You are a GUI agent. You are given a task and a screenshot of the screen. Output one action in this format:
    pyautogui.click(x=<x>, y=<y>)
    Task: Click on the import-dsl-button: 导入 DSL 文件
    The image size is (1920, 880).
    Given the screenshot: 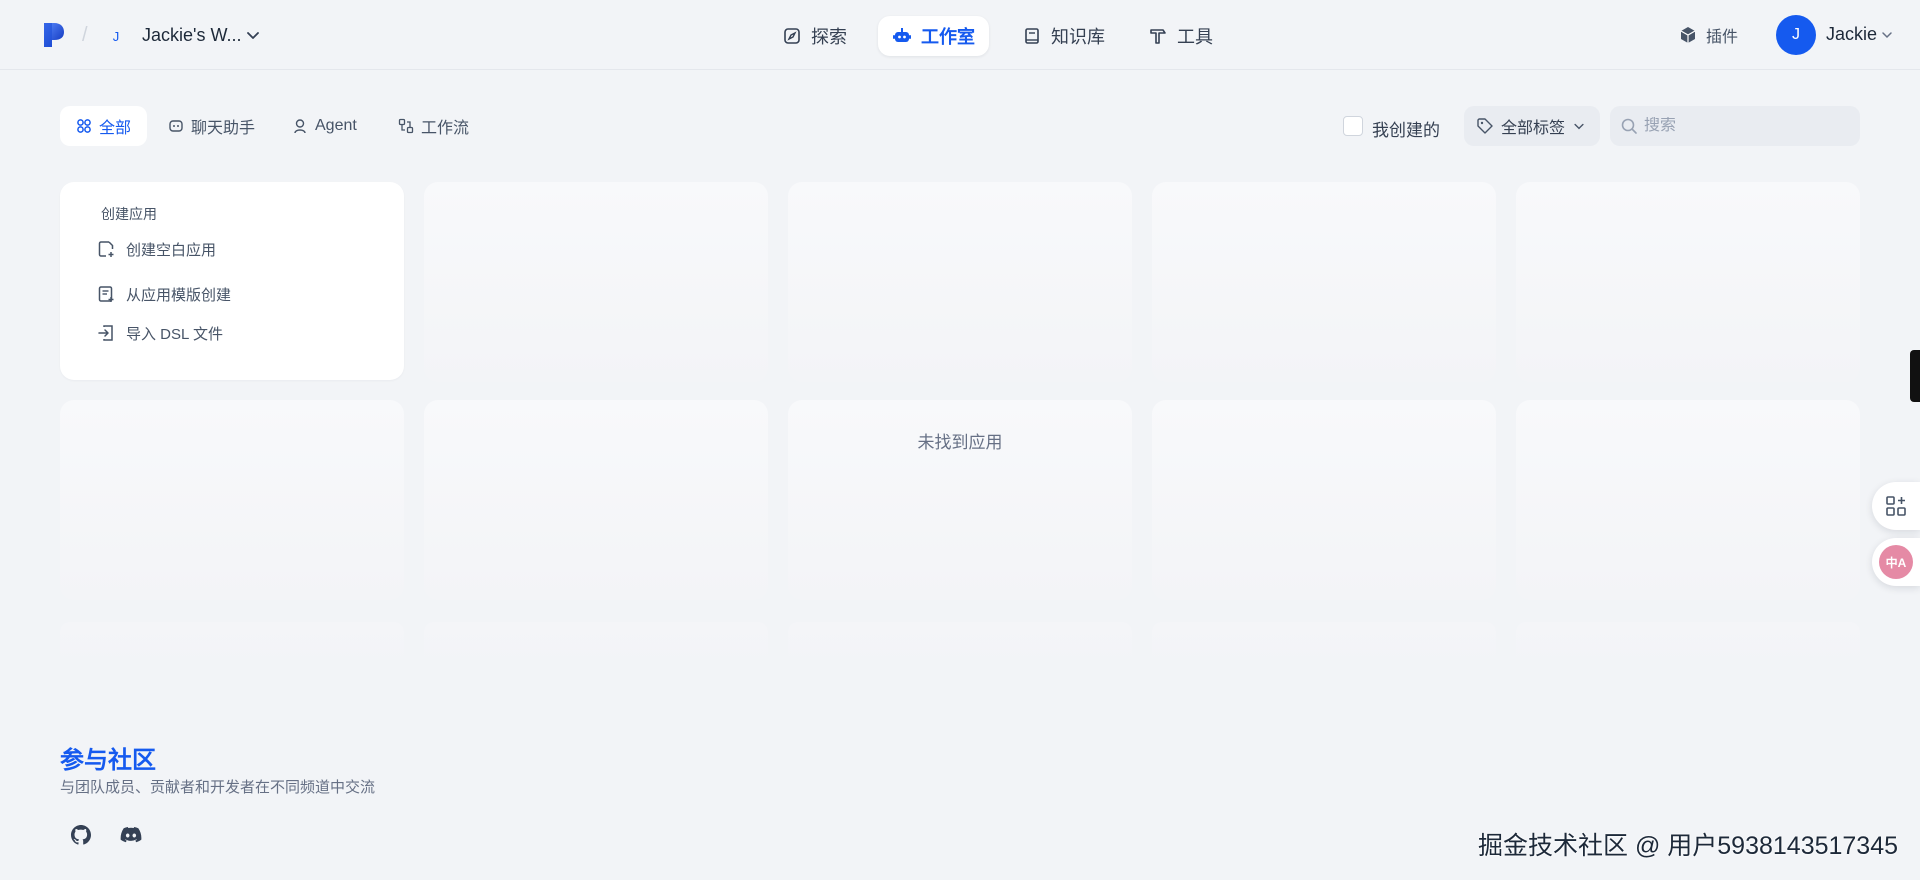 What is the action you would take?
    pyautogui.click(x=159, y=333)
    